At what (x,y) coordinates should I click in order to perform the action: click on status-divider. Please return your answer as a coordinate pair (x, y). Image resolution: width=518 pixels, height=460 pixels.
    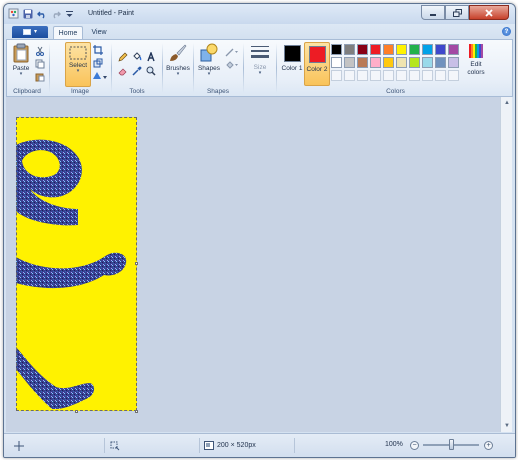
    Looking at the image, I should click on (294, 445).